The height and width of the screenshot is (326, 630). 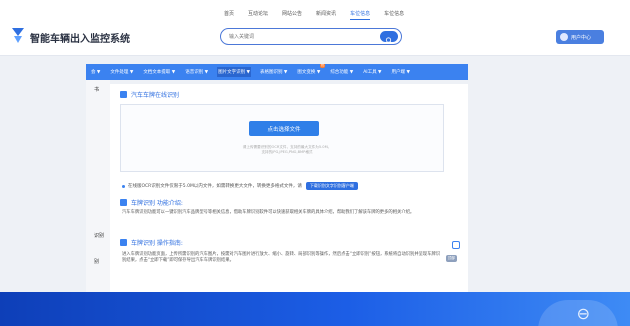 I want to click on category-image-convert: 图文变换 ▼ 热, so click(x=311, y=70).